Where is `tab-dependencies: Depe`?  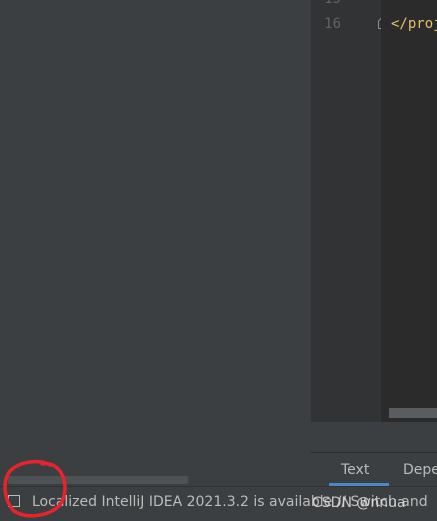
tab-dependencies: Depe is located at coordinates (420, 470).